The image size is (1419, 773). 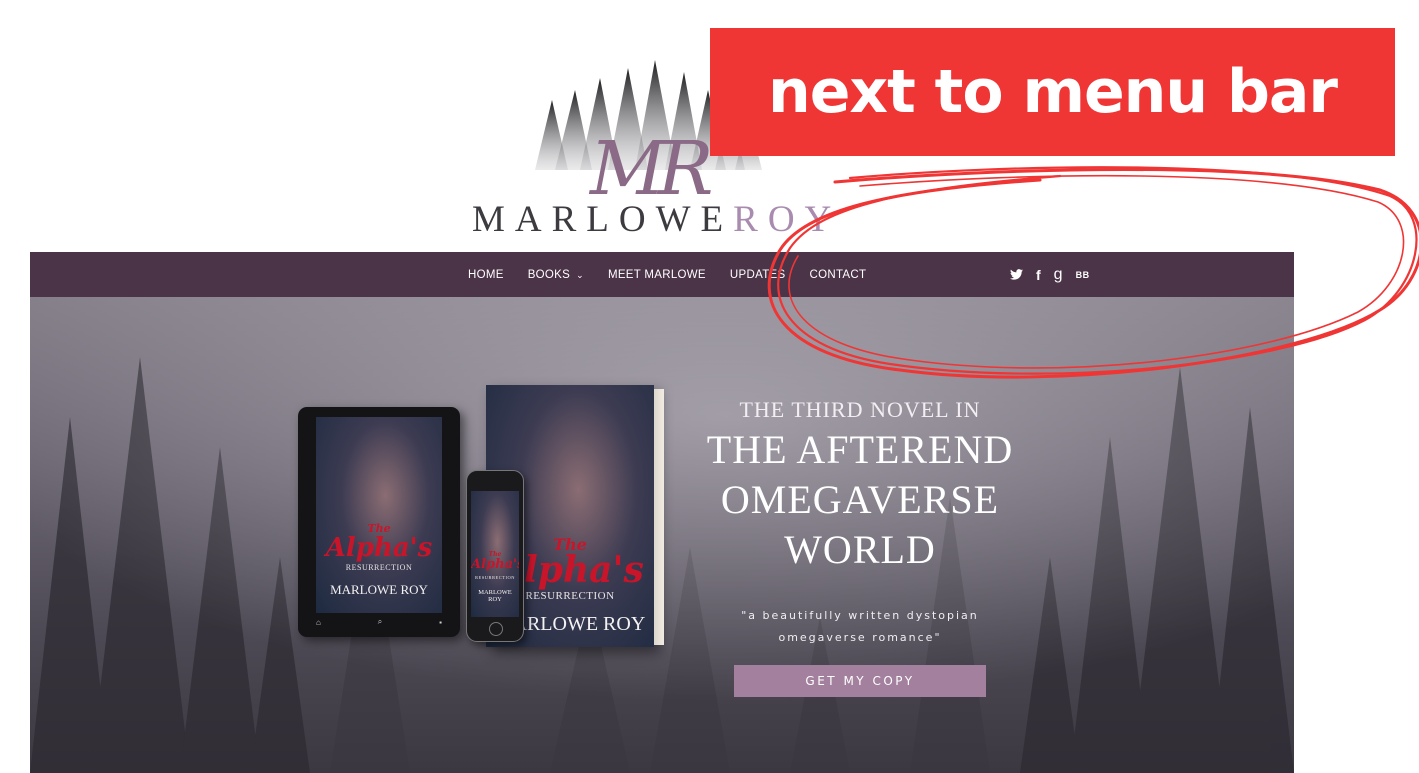 I want to click on logo-wordmark-main: MARLOWE, so click(x=603, y=219).